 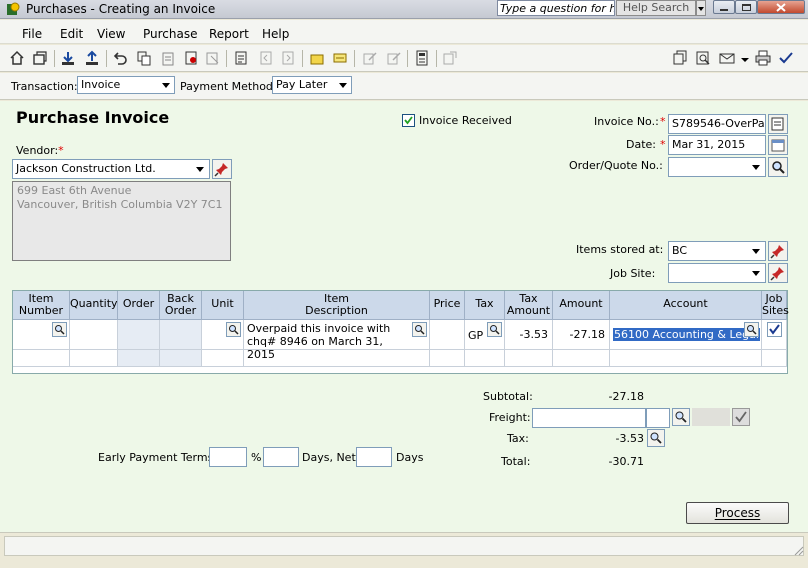 I want to click on account-value: 56100 Accounting & Legal, so click(x=686, y=334).